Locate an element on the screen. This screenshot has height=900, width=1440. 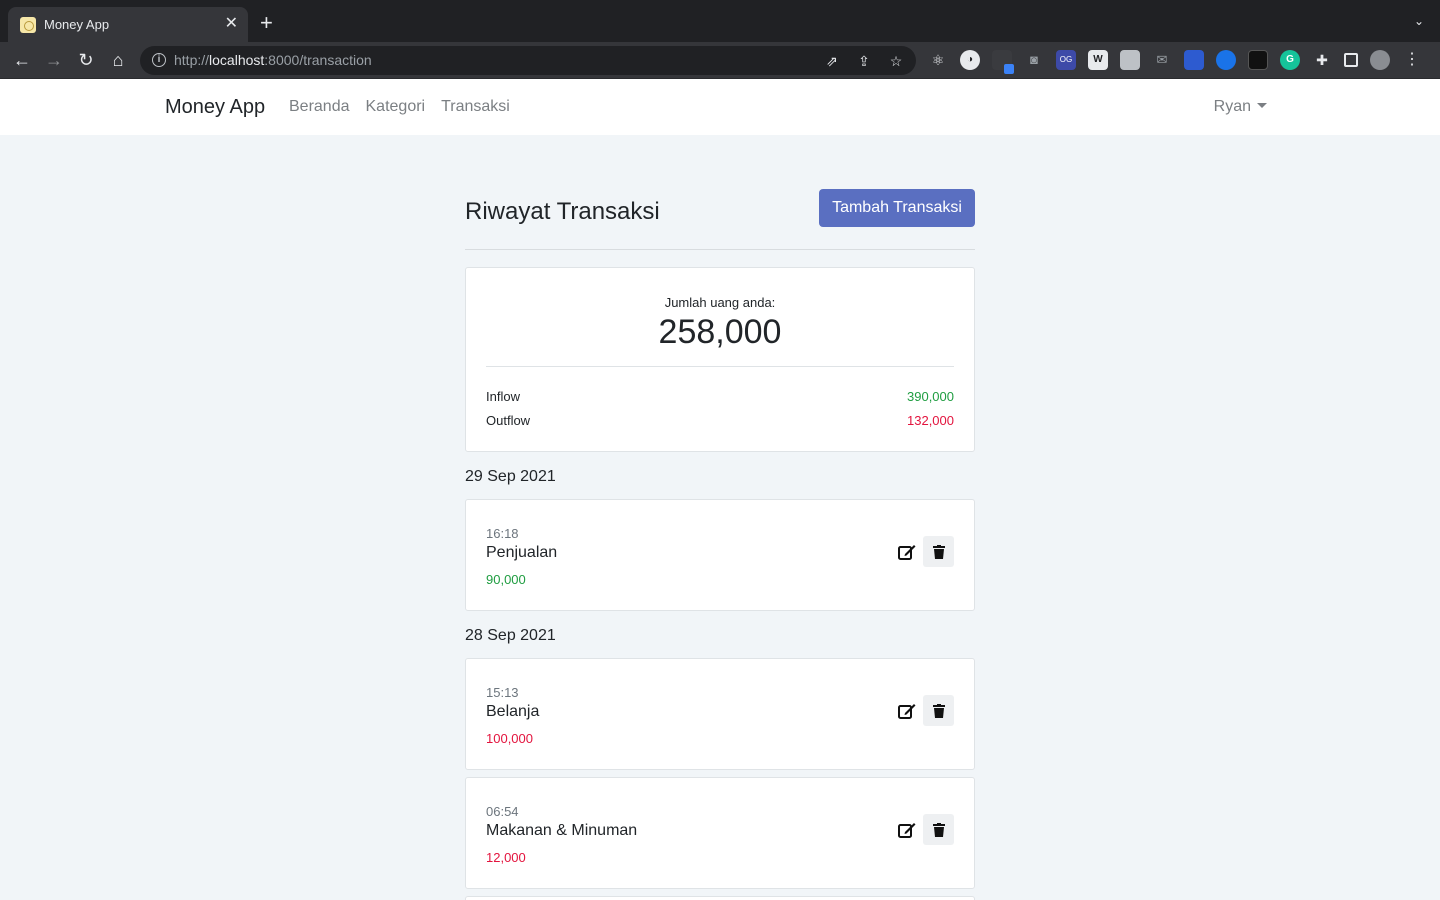
divider is located at coordinates (720, 366).